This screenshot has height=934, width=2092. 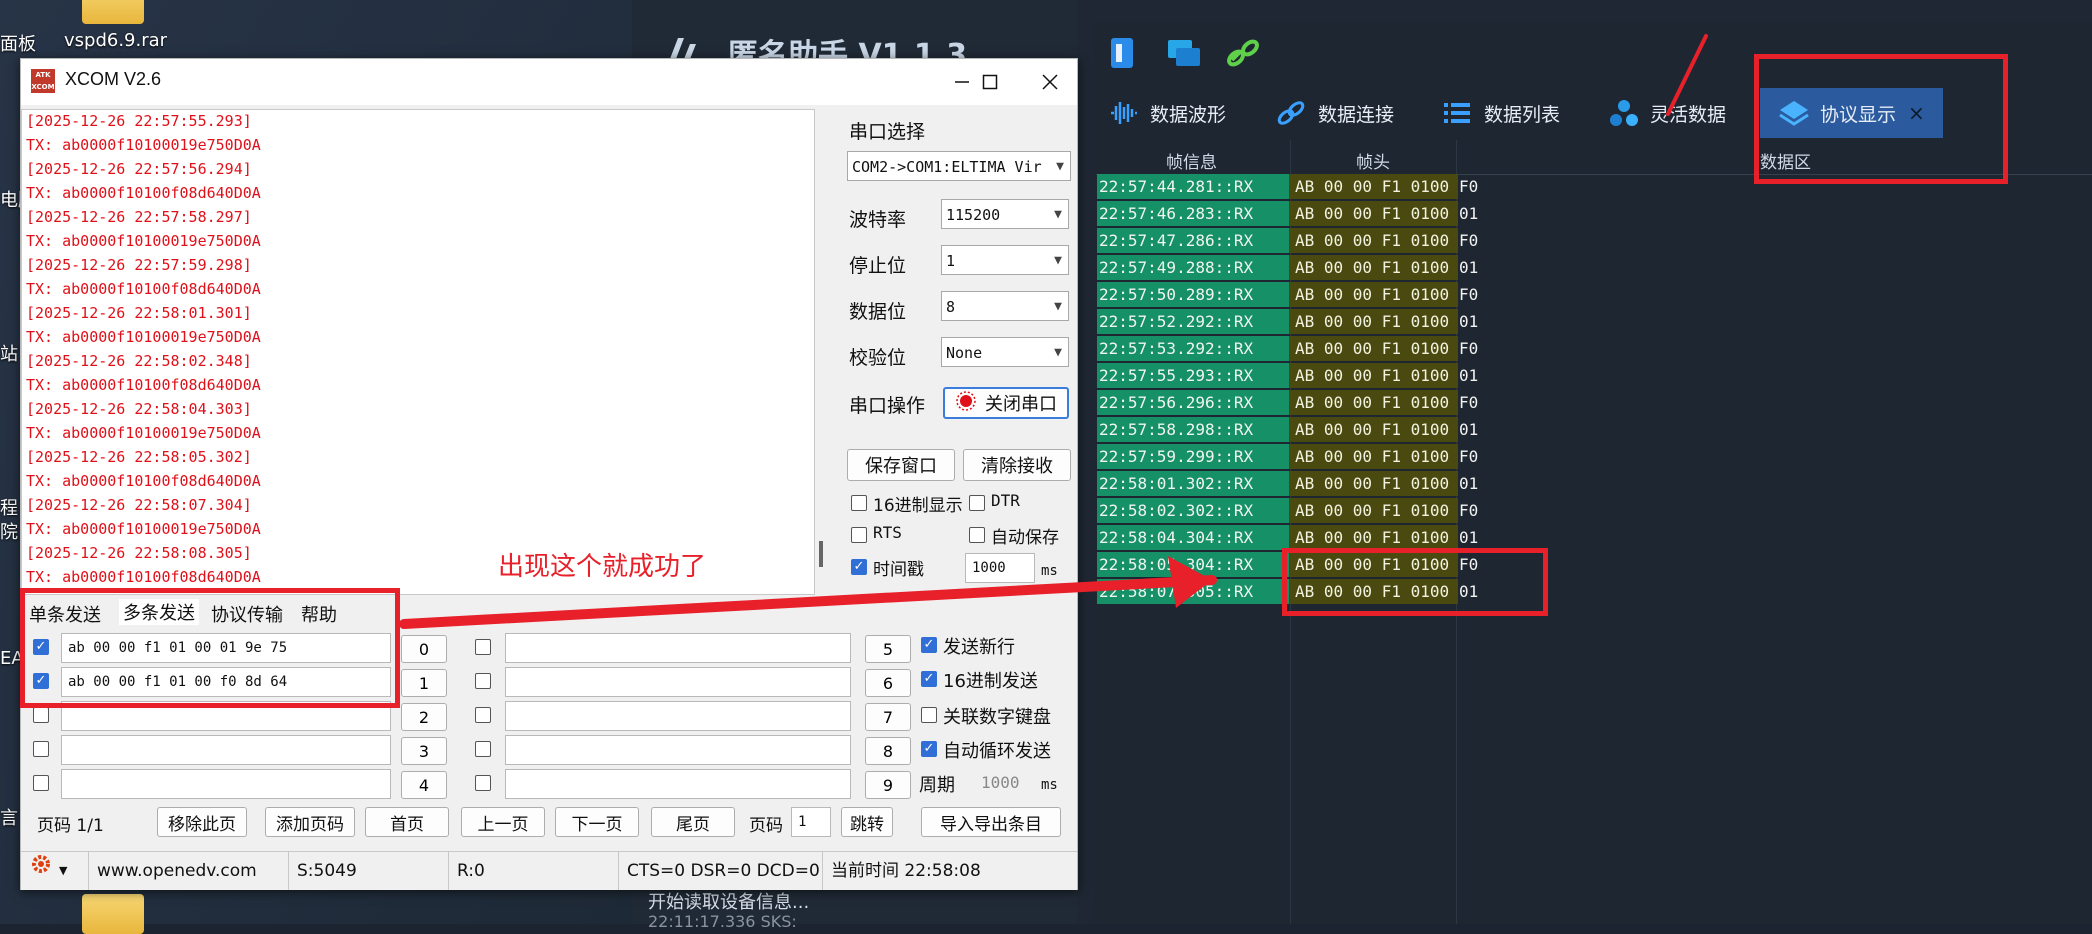 I want to click on annotation-stroke, so click(x=1687, y=75).